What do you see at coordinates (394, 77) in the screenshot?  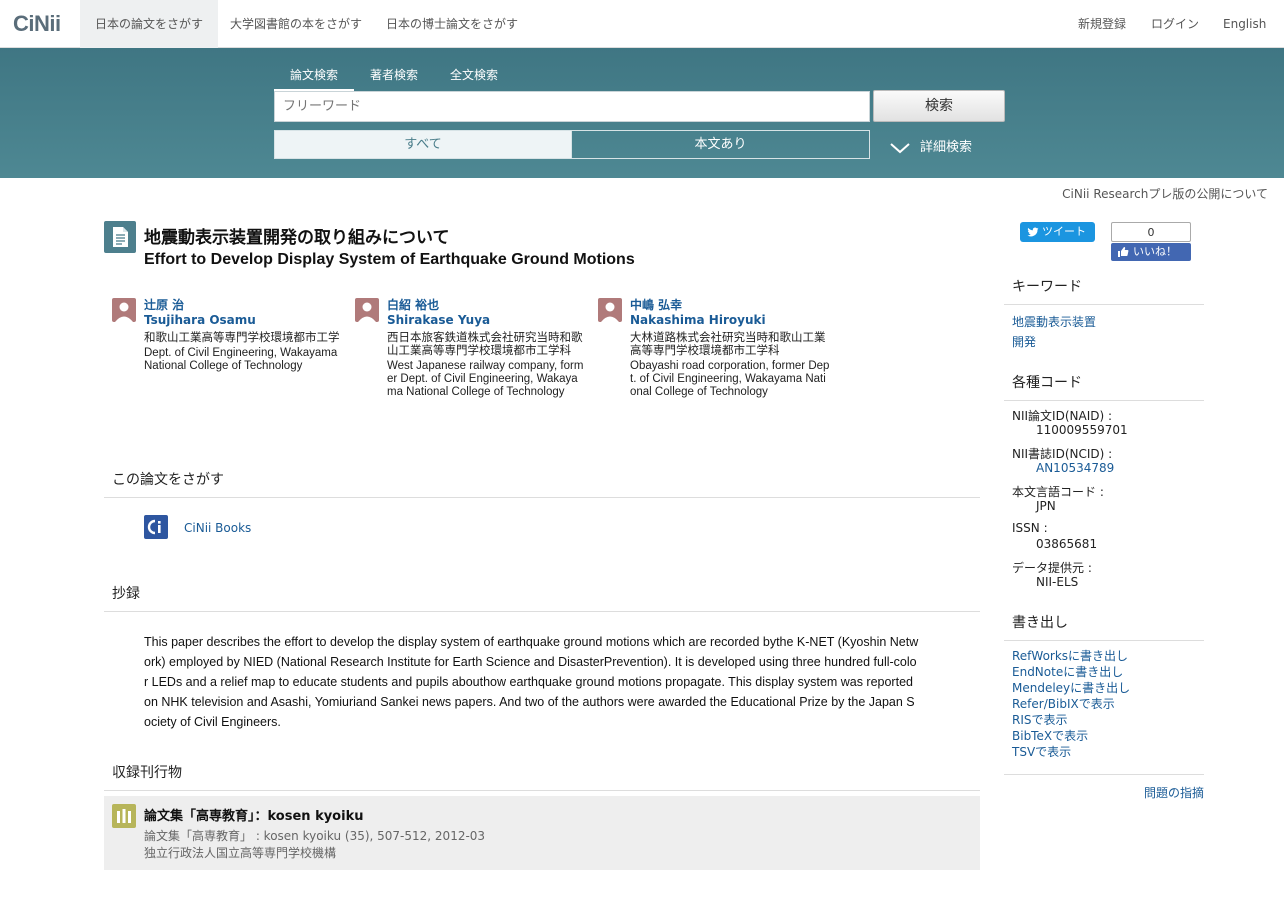 I see `tab-author-search: 著者検索` at bounding box center [394, 77].